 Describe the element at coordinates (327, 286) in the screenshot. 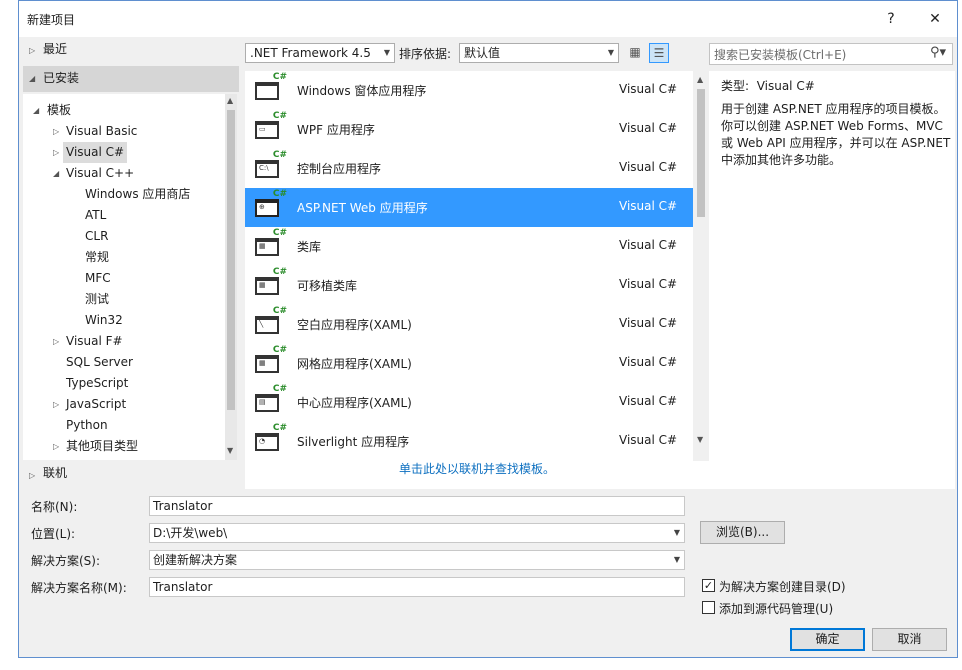

I see `template-name: 可移植类库` at that location.